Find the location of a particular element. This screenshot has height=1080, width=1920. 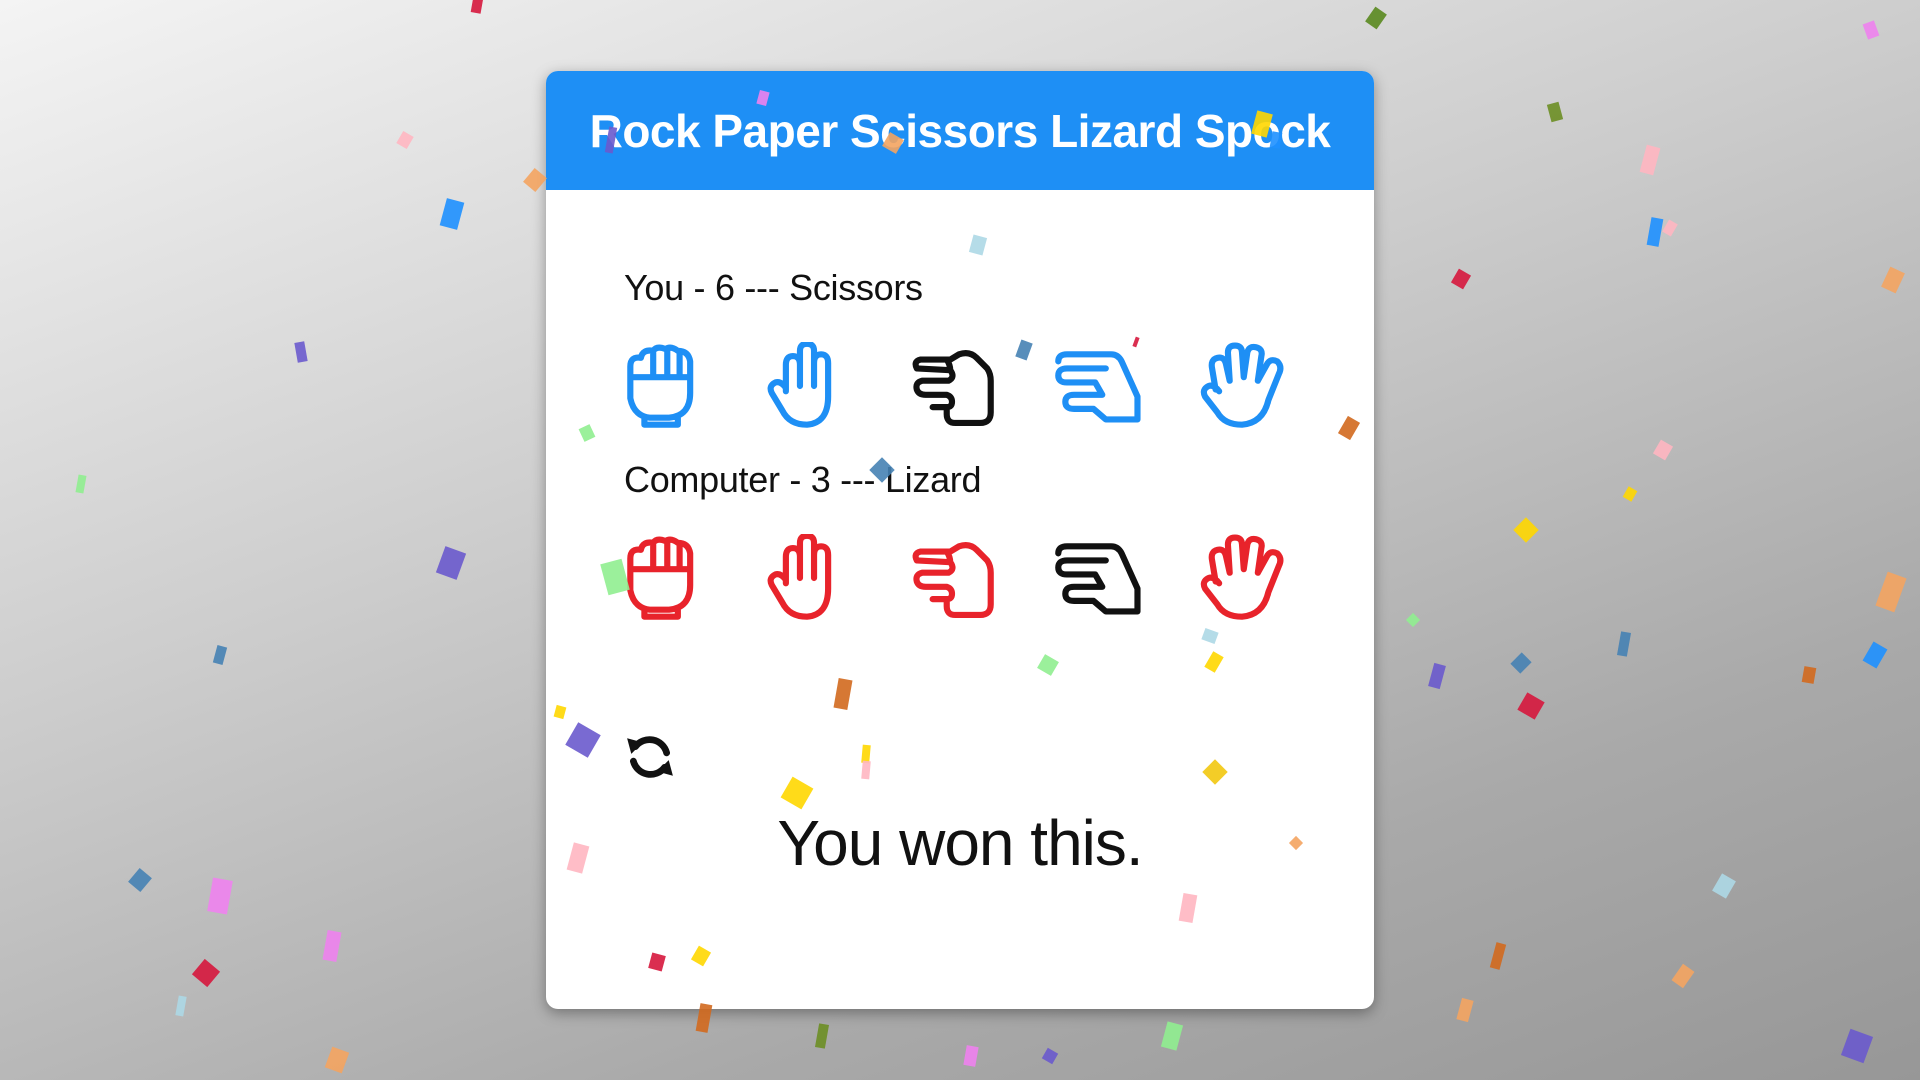

player-spock-button is located at coordinates (1270, 386).